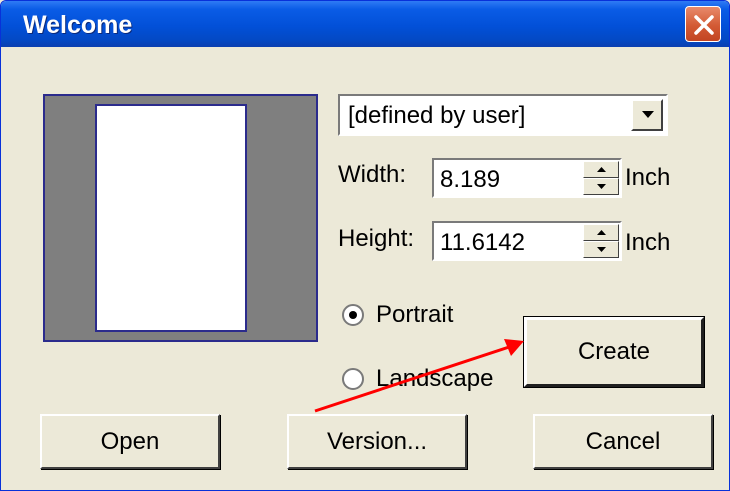  Describe the element at coordinates (171, 218) in the screenshot. I see `page-preview-sheet` at that location.